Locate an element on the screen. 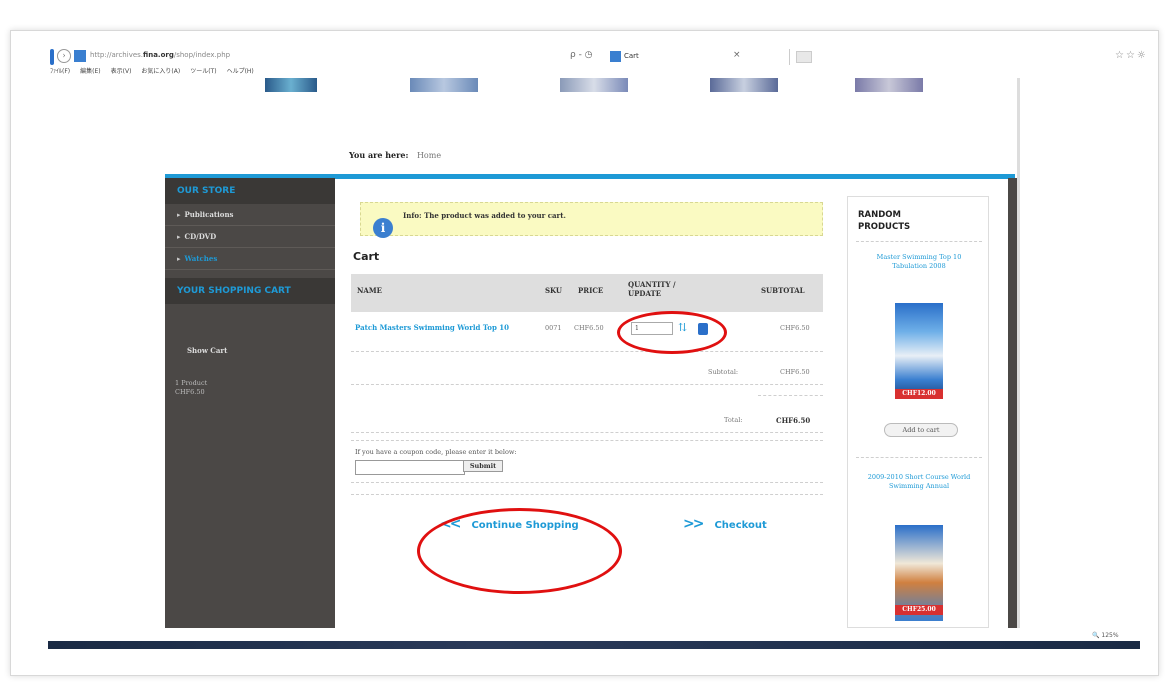 Image resolution: width=1167 pixels, height=682 pixels. taskbar is located at coordinates (594, 645).